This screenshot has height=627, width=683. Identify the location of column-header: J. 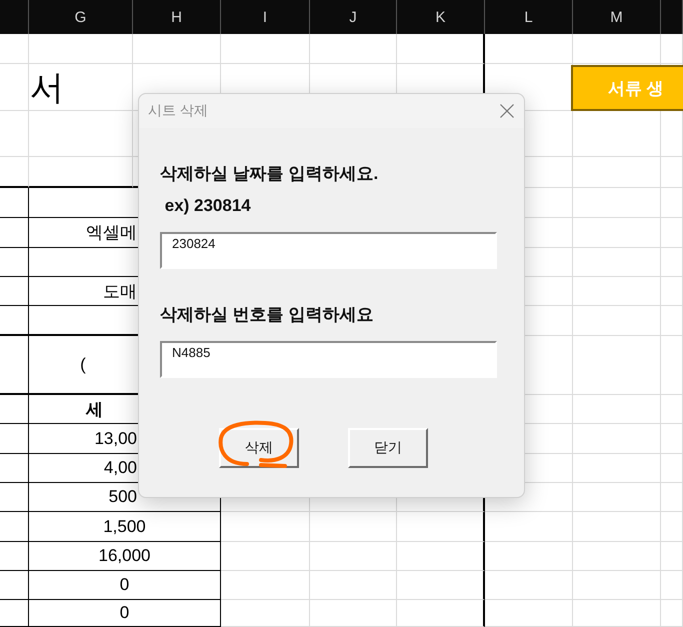
(353, 17).